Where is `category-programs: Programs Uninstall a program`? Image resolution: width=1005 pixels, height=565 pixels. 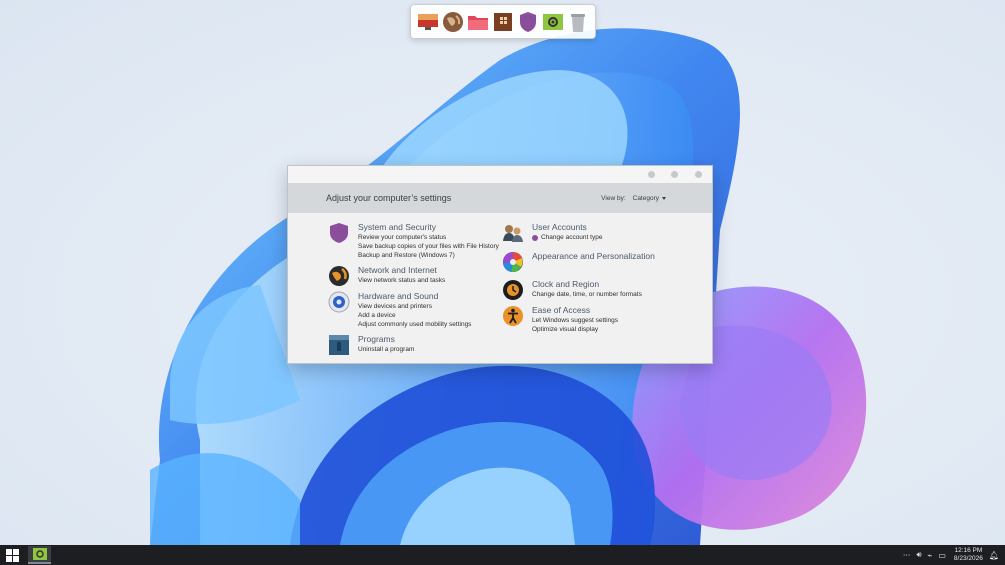
category-programs: Programs Uninstall a program is located at coordinates (371, 345).